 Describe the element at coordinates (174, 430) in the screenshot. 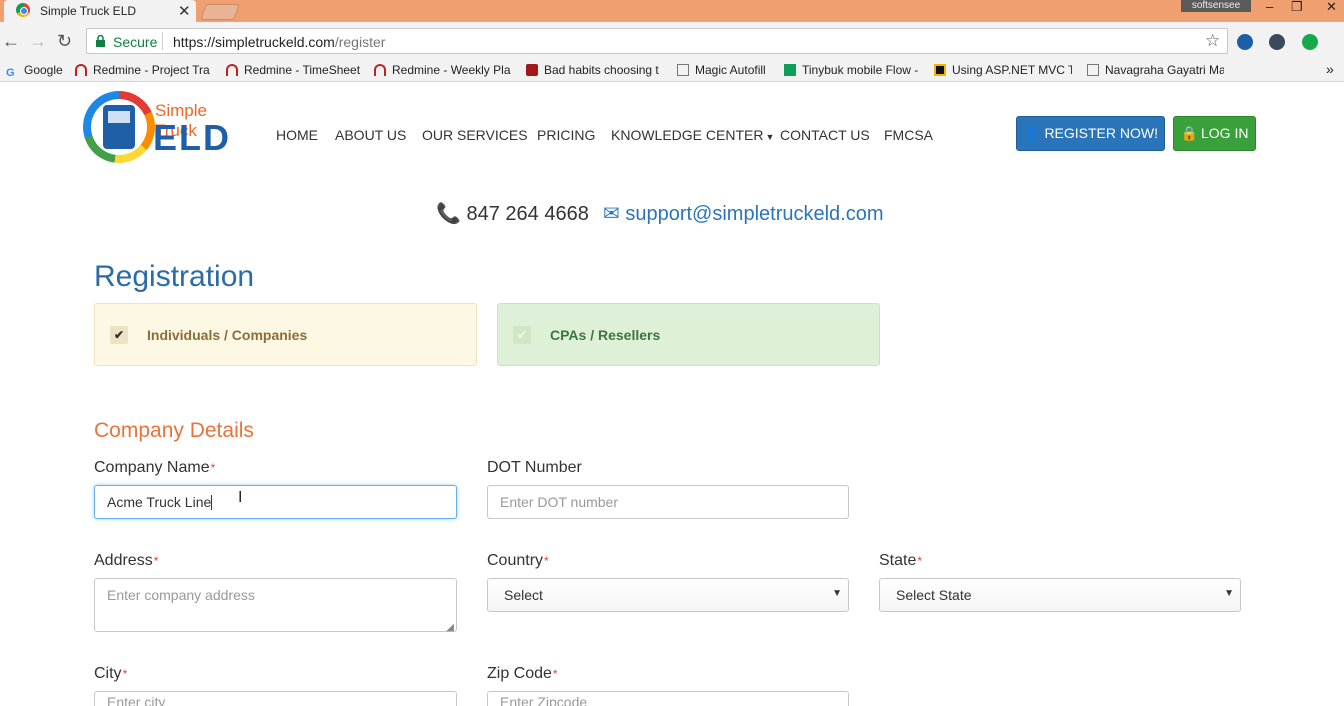

I see `section-title-company-details: Company Details` at that location.